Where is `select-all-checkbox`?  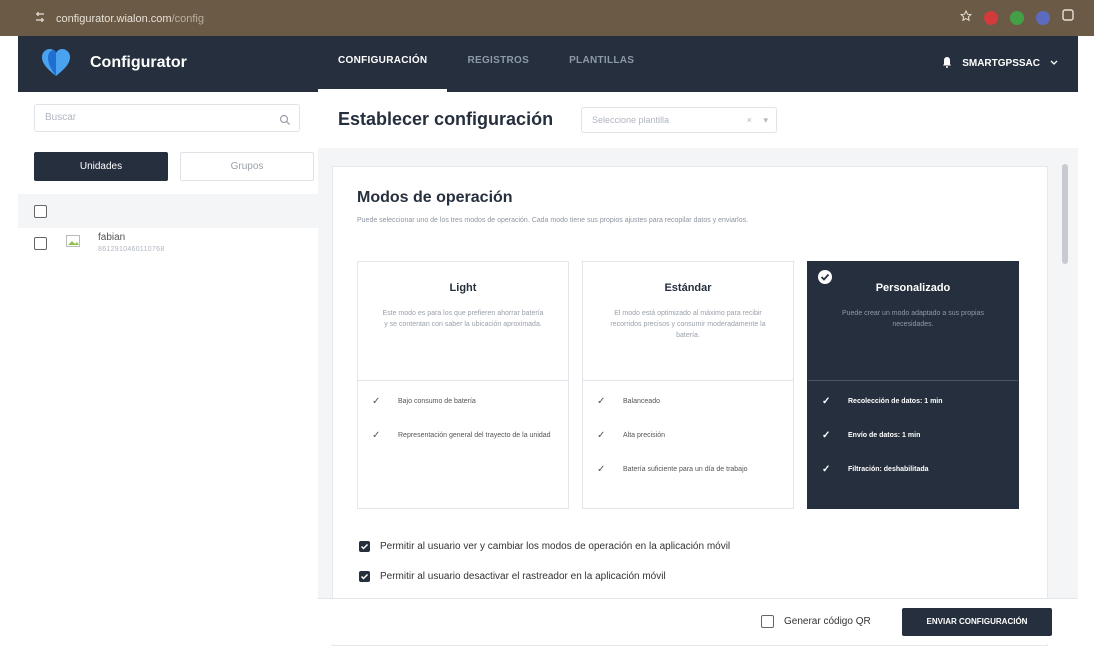 select-all-checkbox is located at coordinates (40, 211).